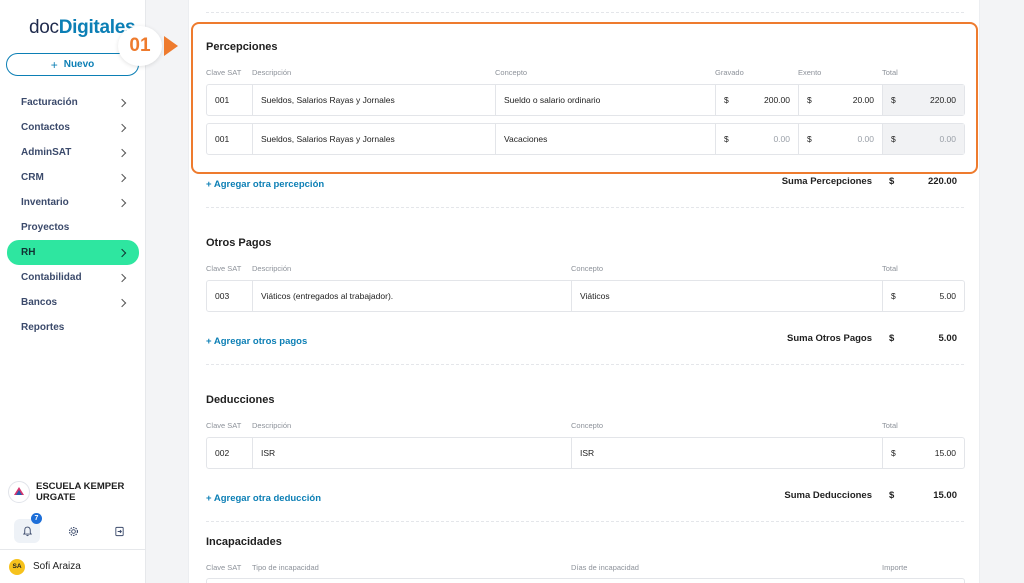 This screenshot has height=583, width=1024. I want to click on col-gravado: Gravado, so click(729, 72).